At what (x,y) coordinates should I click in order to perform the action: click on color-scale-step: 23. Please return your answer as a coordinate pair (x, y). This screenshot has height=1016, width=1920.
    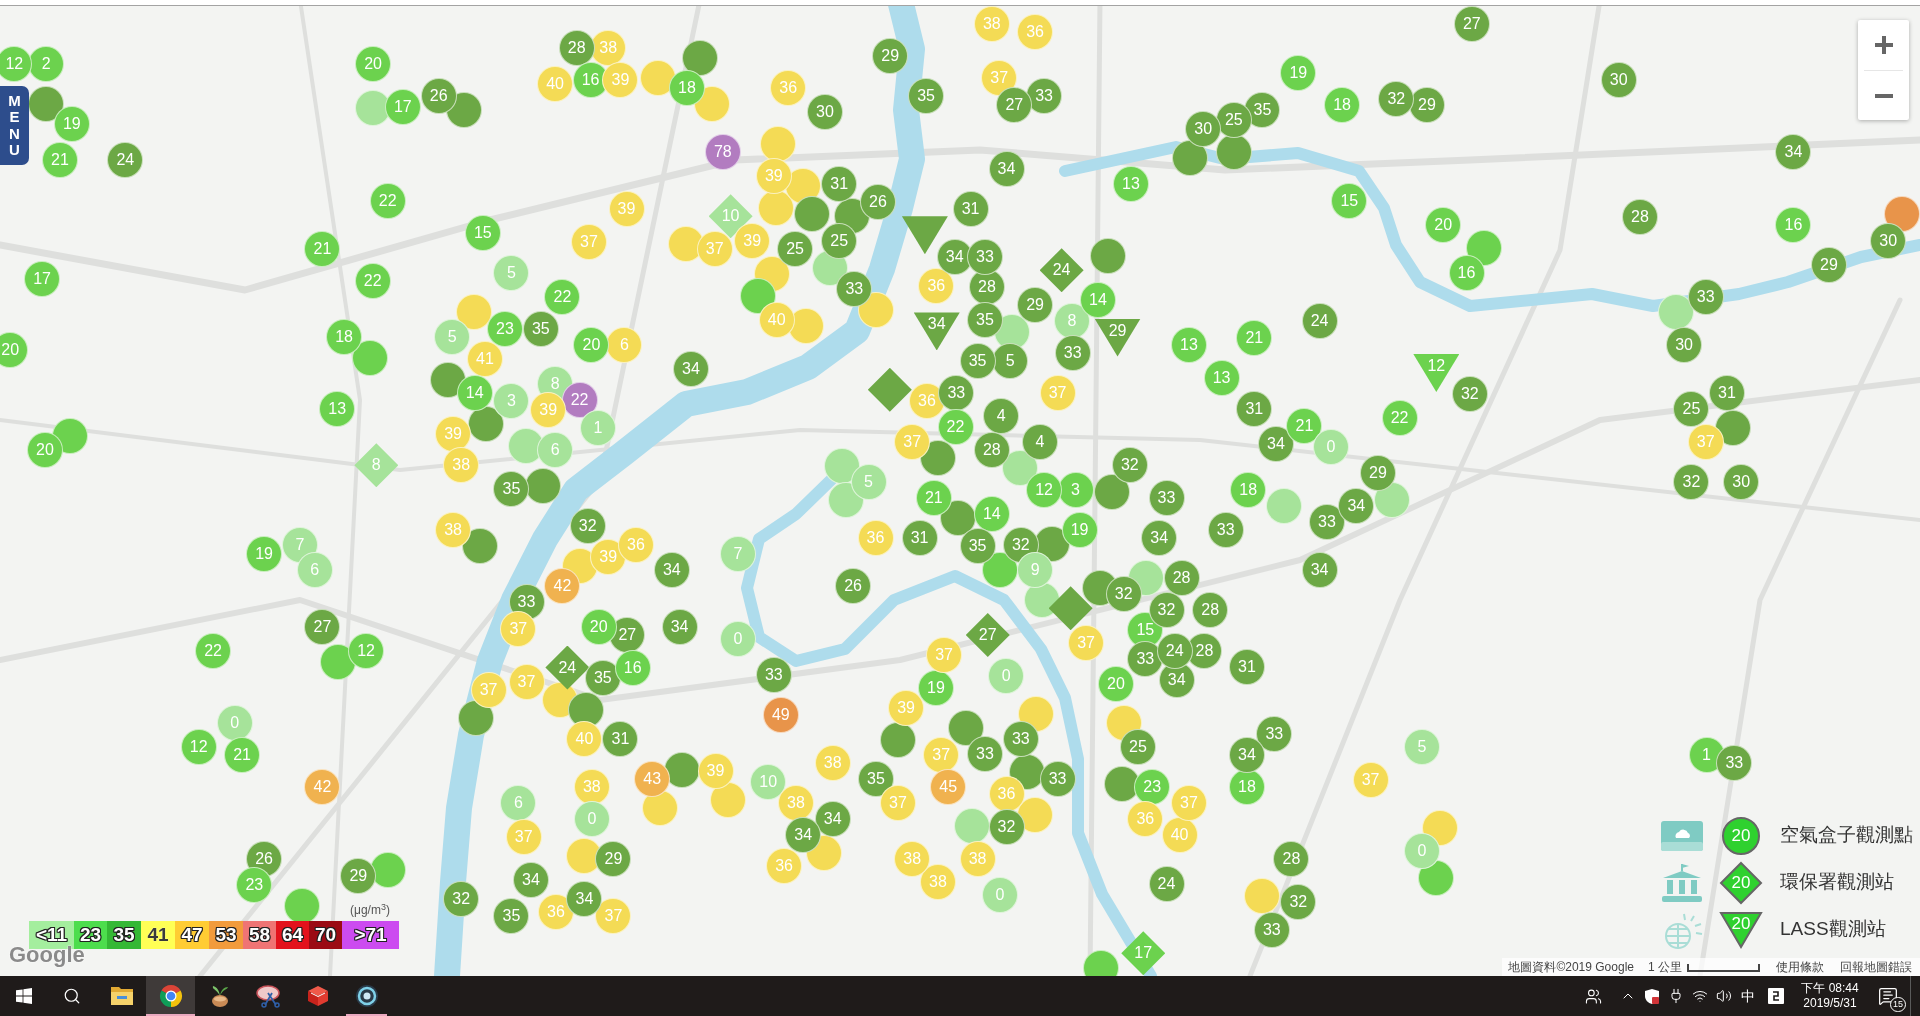
    Looking at the image, I should click on (90, 935).